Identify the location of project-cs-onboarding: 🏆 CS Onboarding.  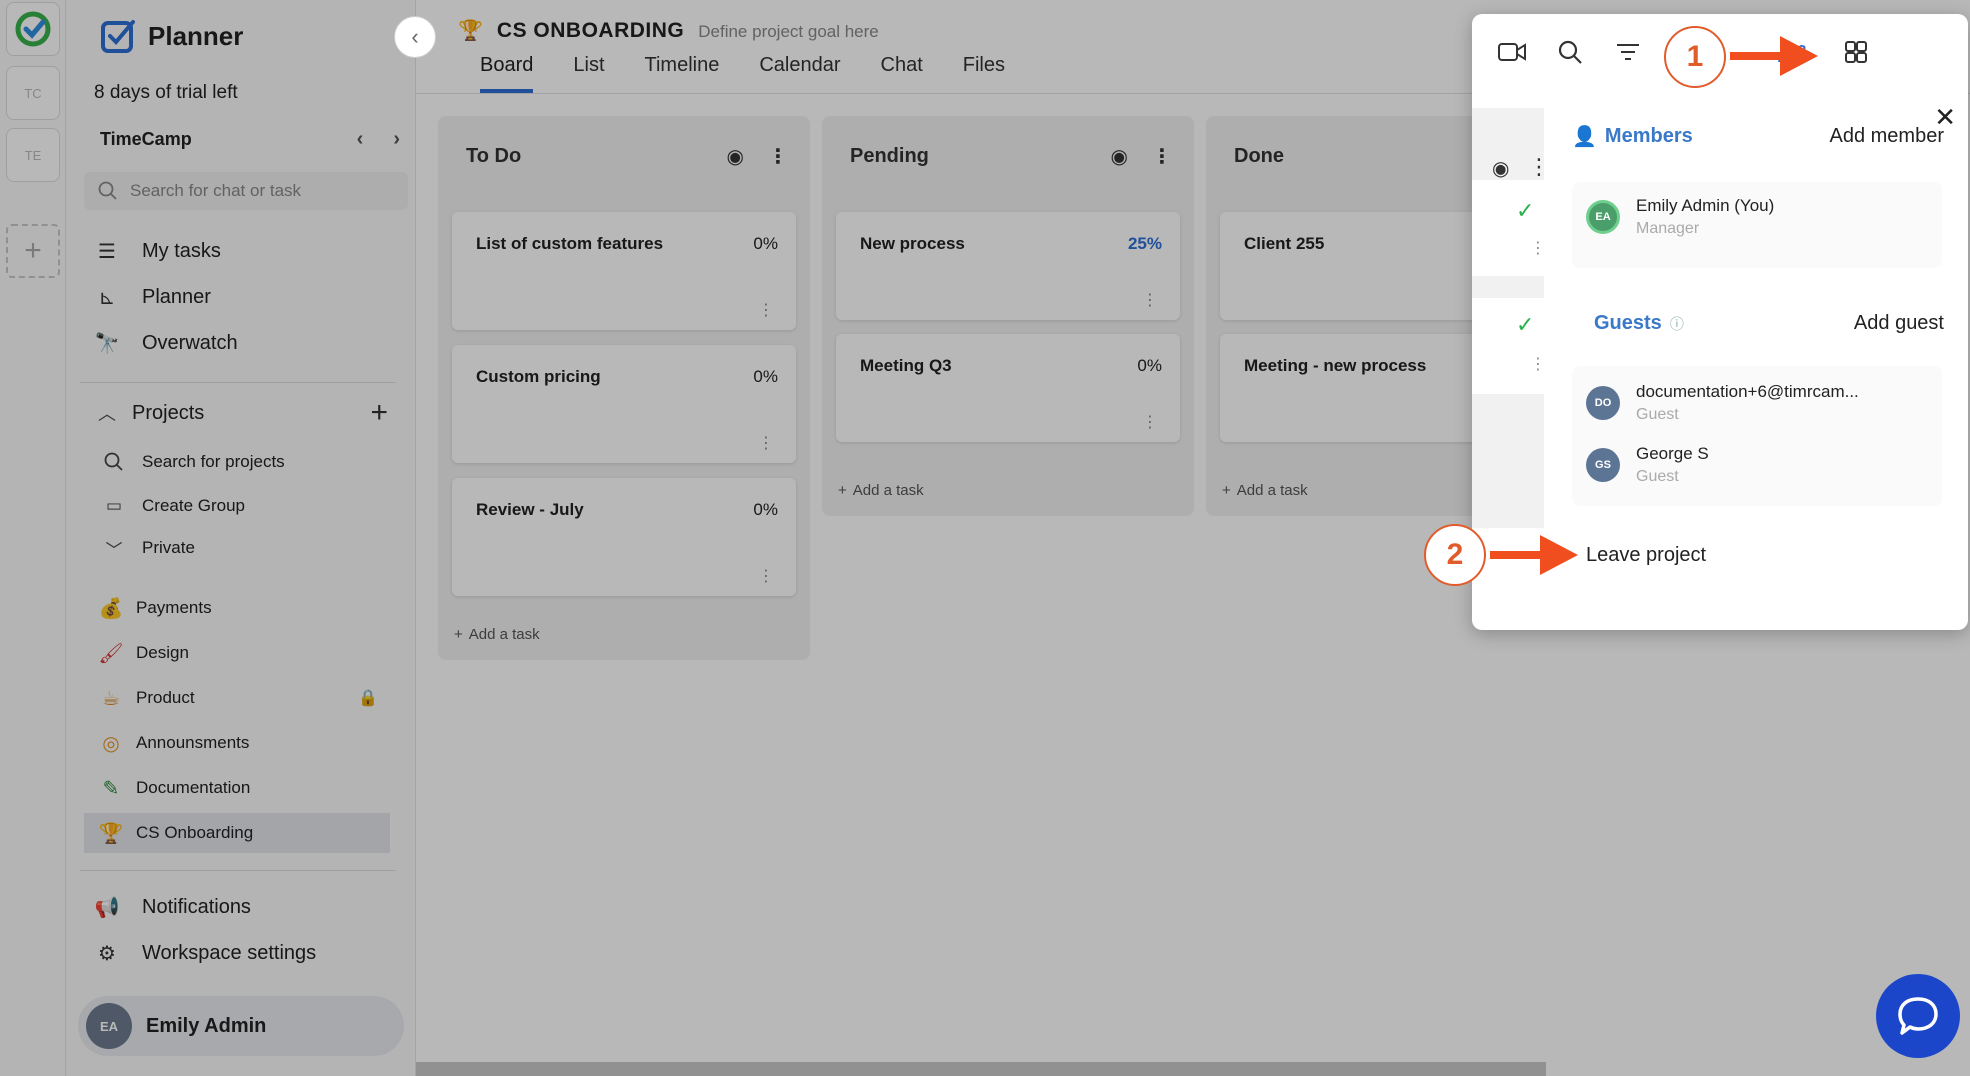
(237, 833).